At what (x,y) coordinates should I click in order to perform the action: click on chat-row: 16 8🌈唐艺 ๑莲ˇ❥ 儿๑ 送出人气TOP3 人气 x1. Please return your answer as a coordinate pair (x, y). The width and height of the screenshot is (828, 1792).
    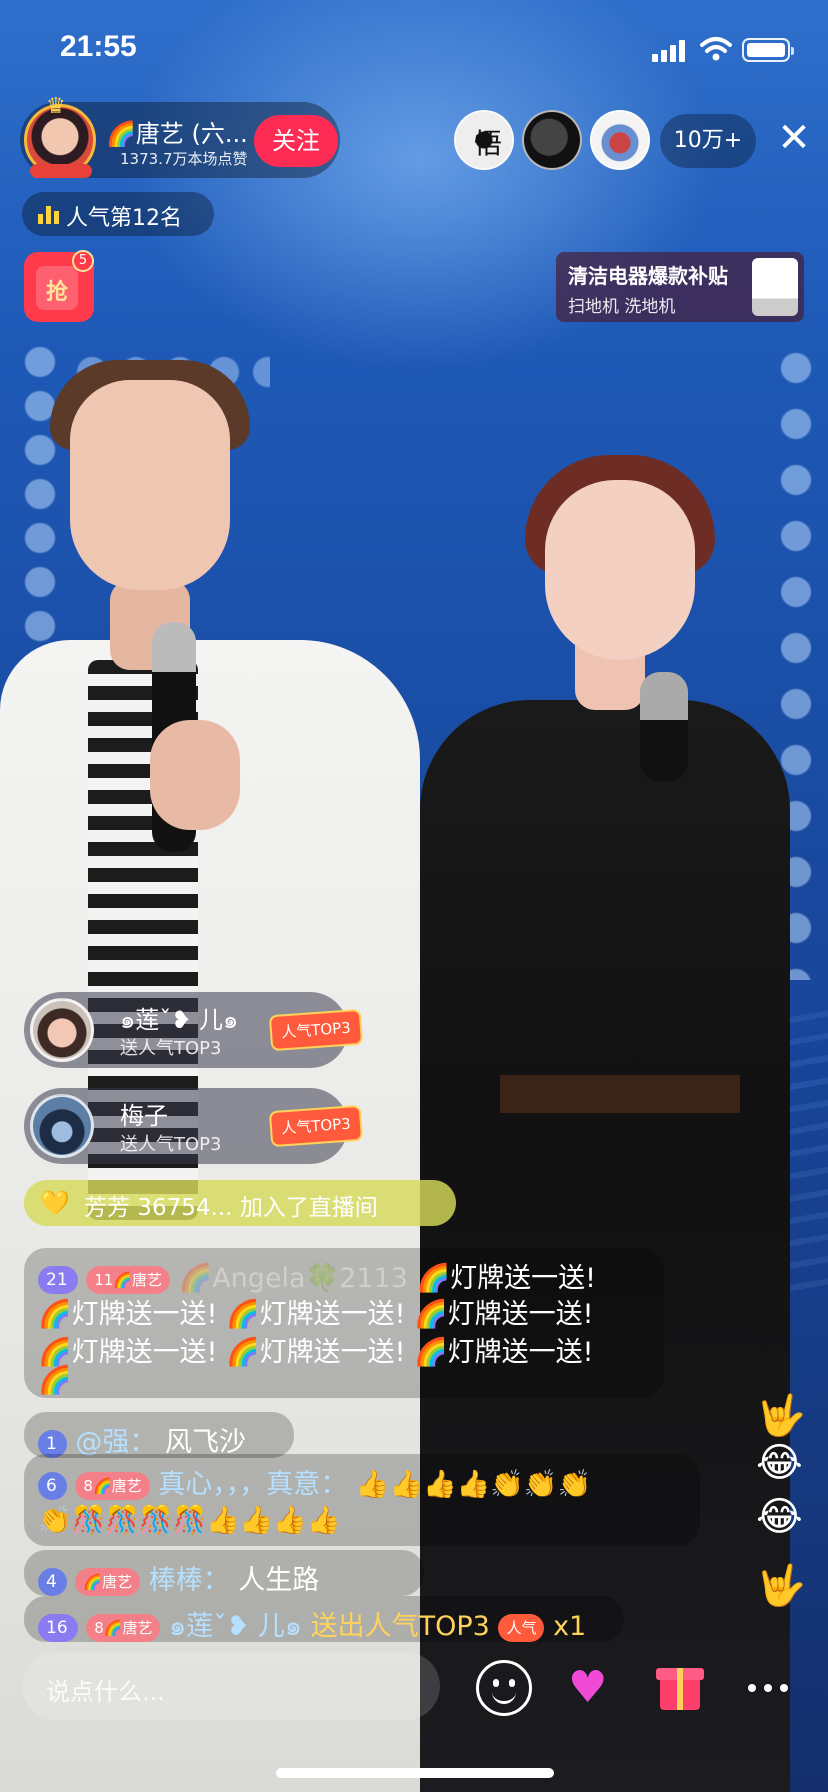
    Looking at the image, I should click on (312, 1625).